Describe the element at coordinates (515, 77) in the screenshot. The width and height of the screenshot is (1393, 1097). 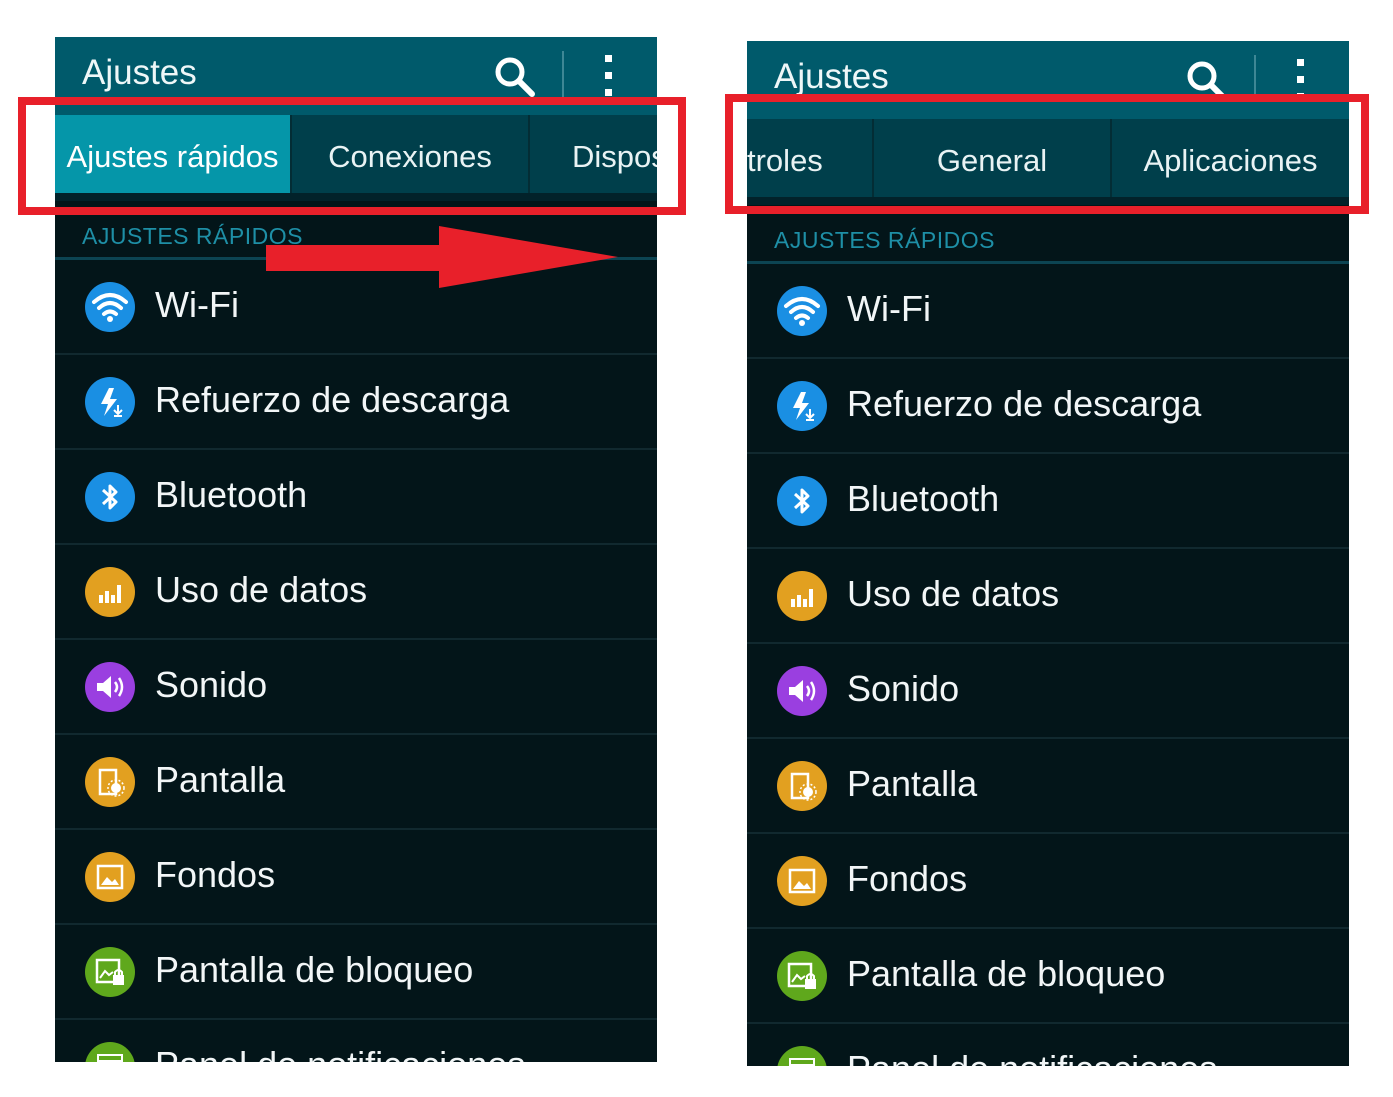
I see `search-icon` at that location.